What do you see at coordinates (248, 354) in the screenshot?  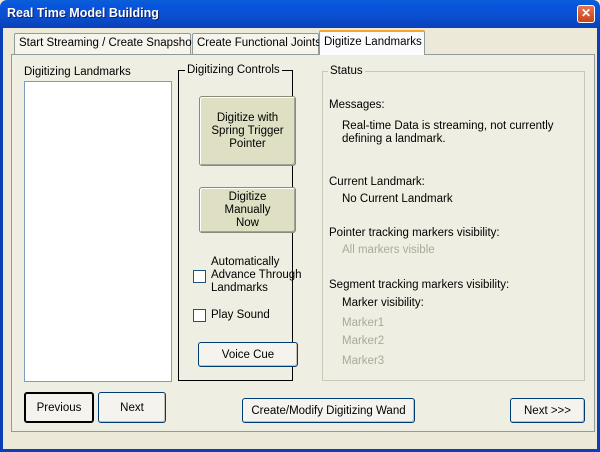 I see `voice-cue-button: Voice Cue` at bounding box center [248, 354].